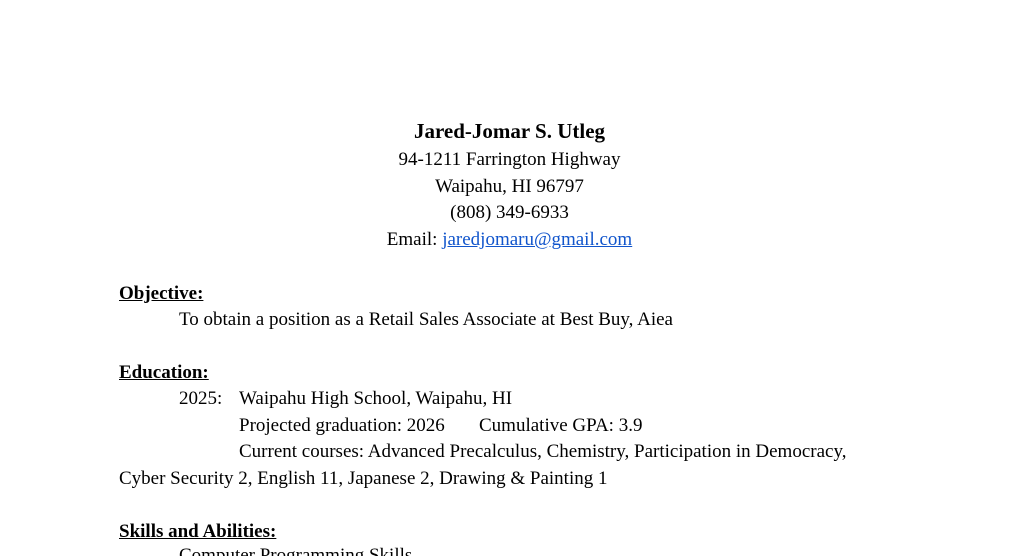 The height and width of the screenshot is (556, 1019). What do you see at coordinates (296, 550) in the screenshot?
I see `skills-item: Computer Programming Skills` at bounding box center [296, 550].